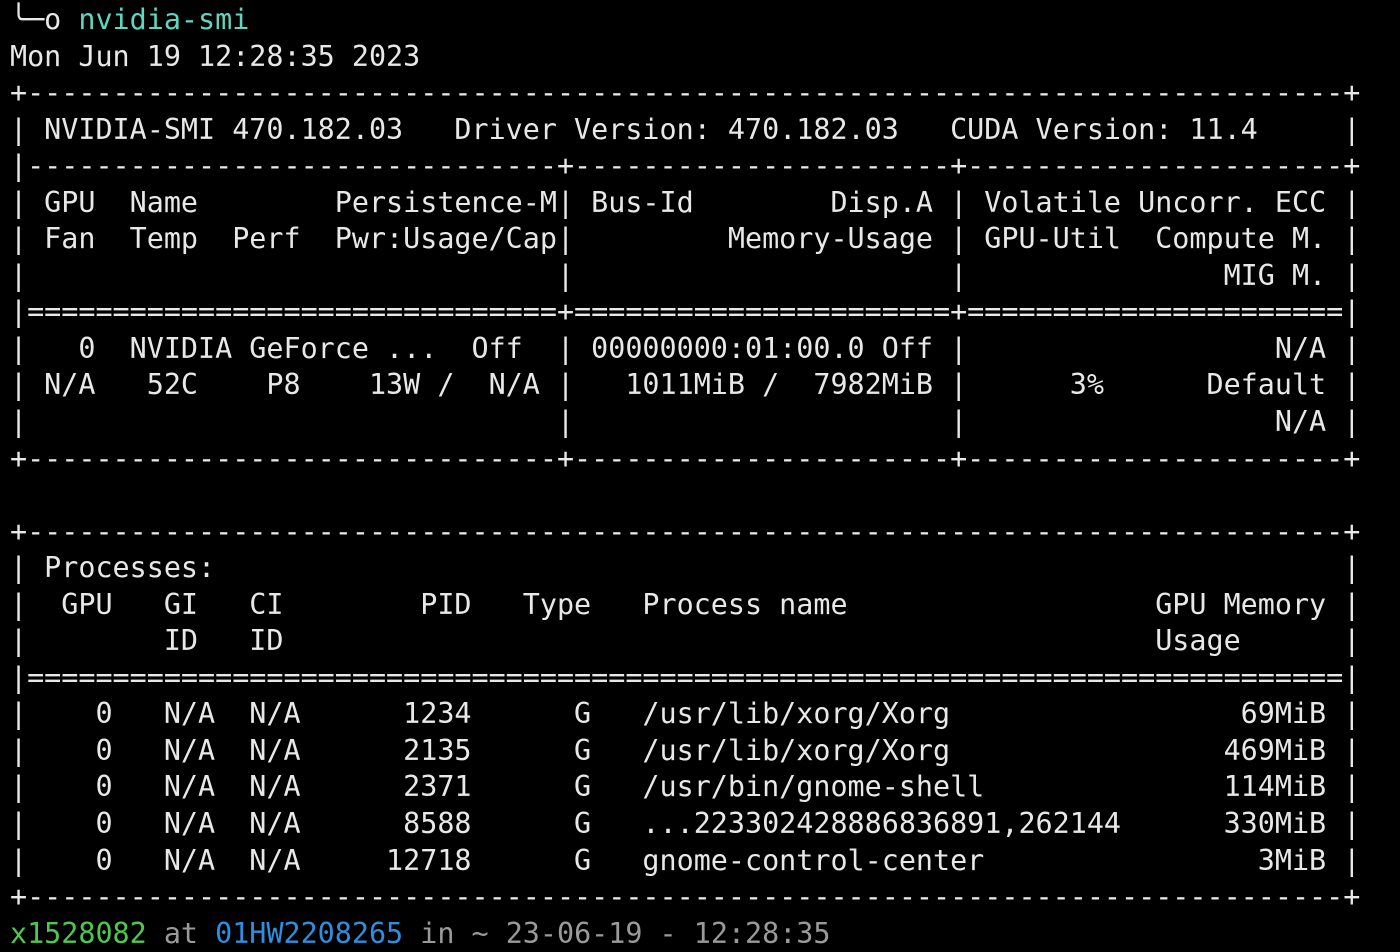  What do you see at coordinates (309, 933) in the screenshot?
I see `prompt-host: 01HW2208265` at bounding box center [309, 933].